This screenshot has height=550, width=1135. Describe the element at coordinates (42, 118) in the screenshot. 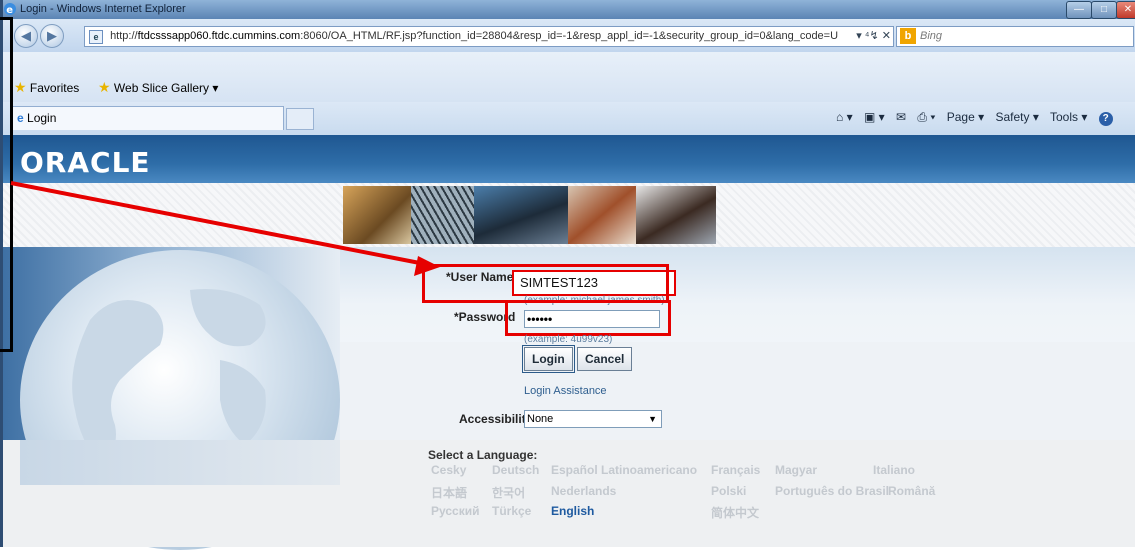

I see `tab-login-label: Login` at that location.